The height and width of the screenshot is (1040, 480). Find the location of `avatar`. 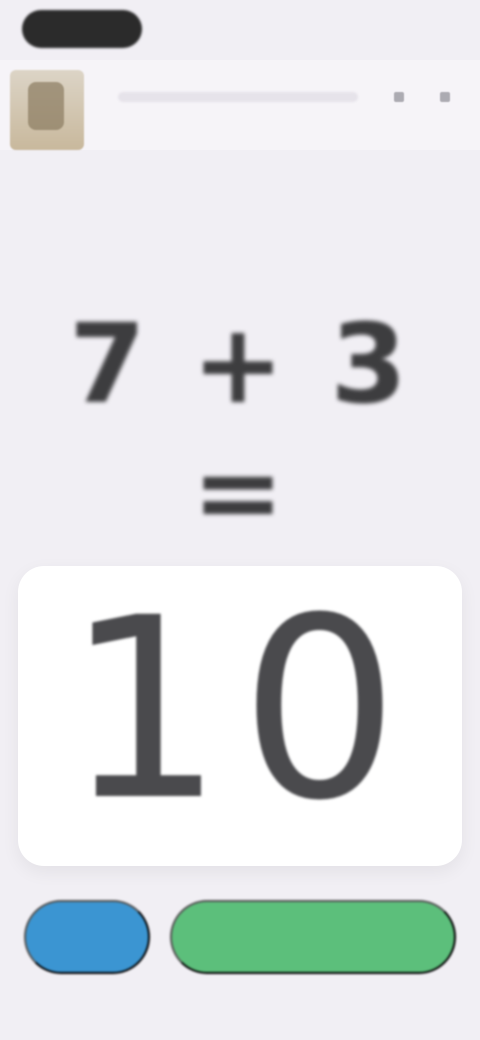

avatar is located at coordinates (47, 110).